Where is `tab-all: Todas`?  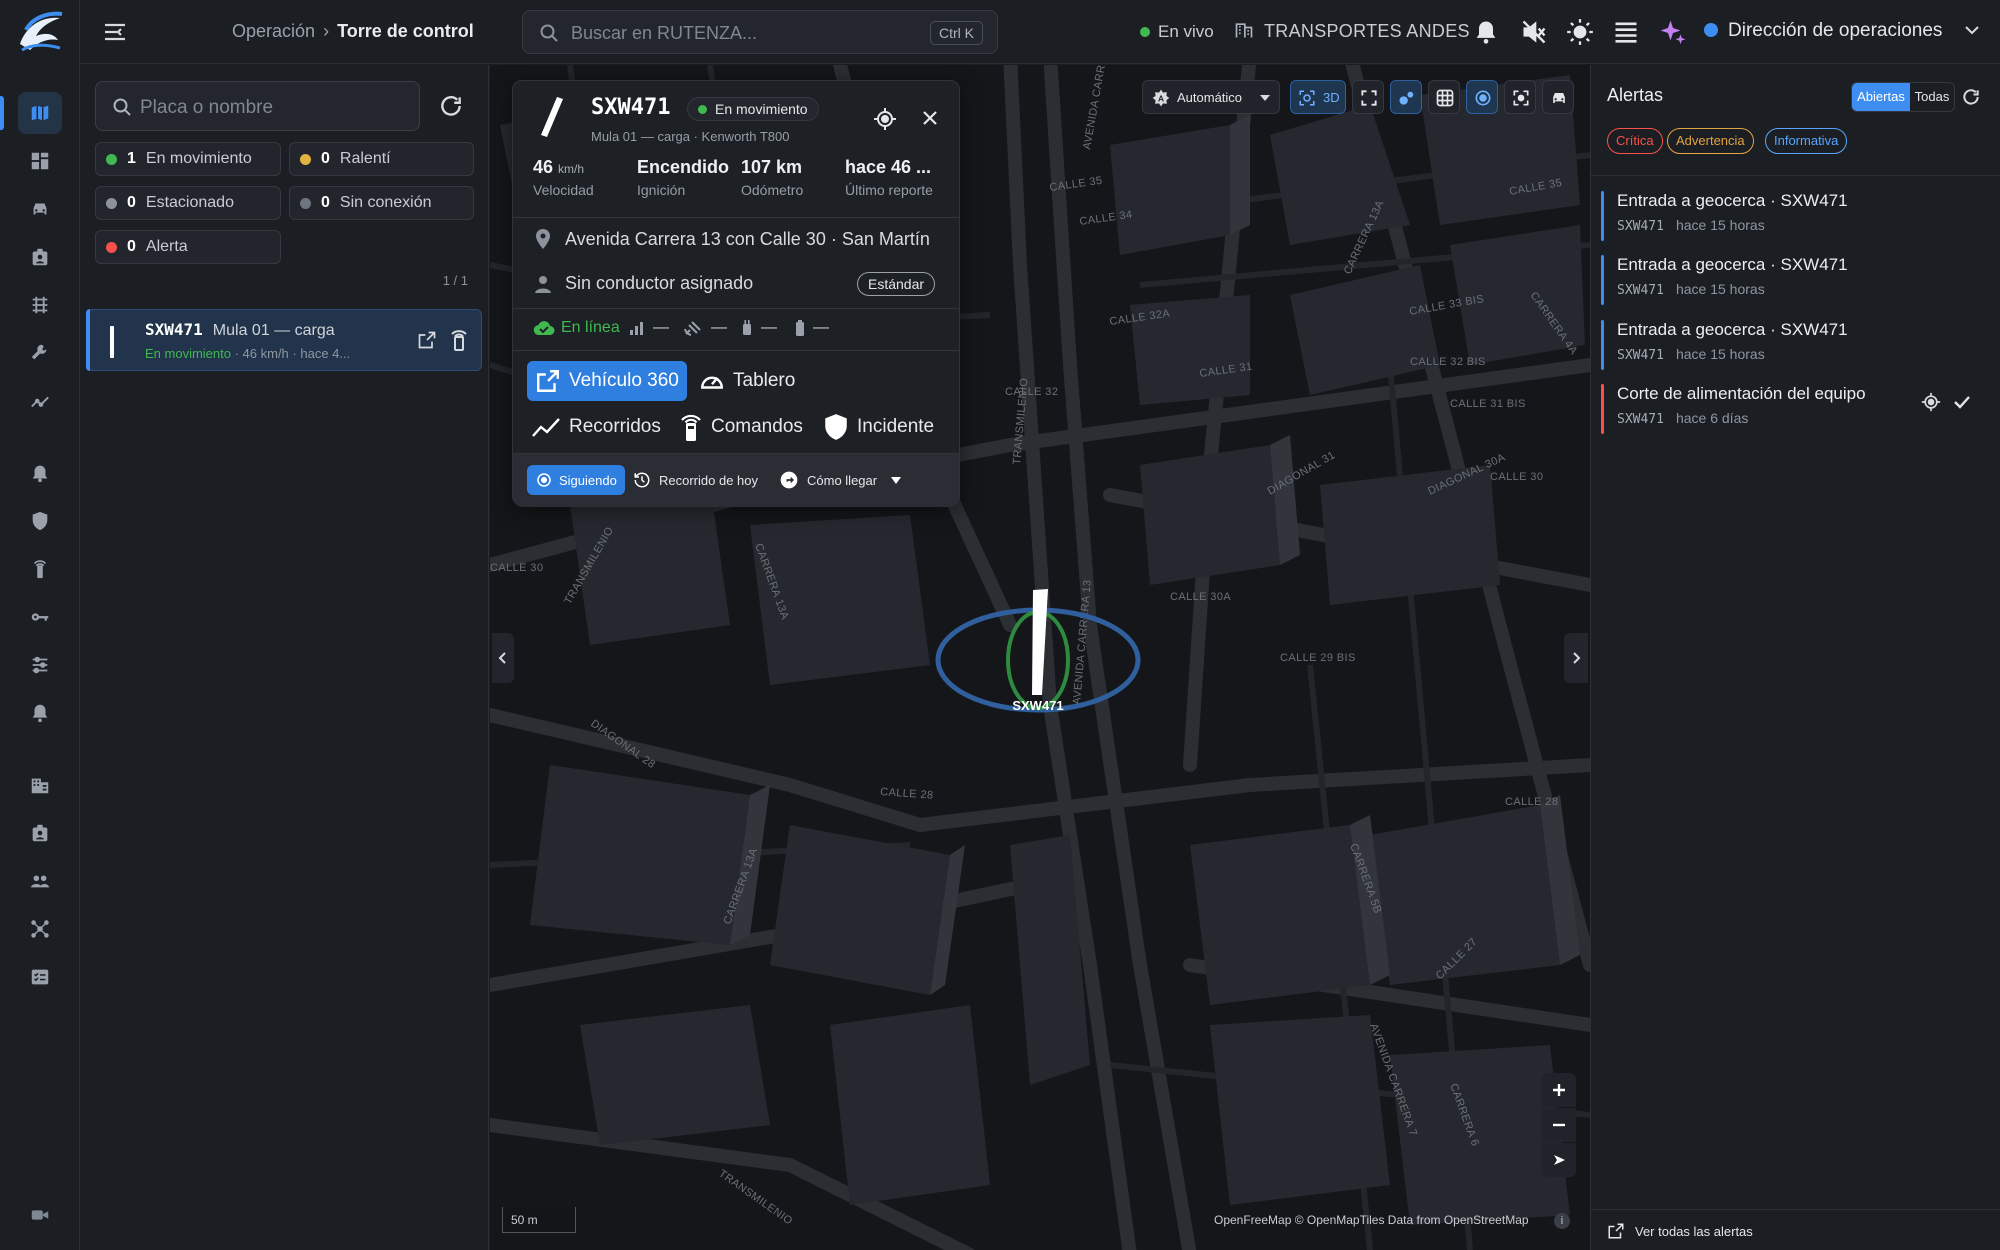
tab-all: Todas is located at coordinates (1932, 97).